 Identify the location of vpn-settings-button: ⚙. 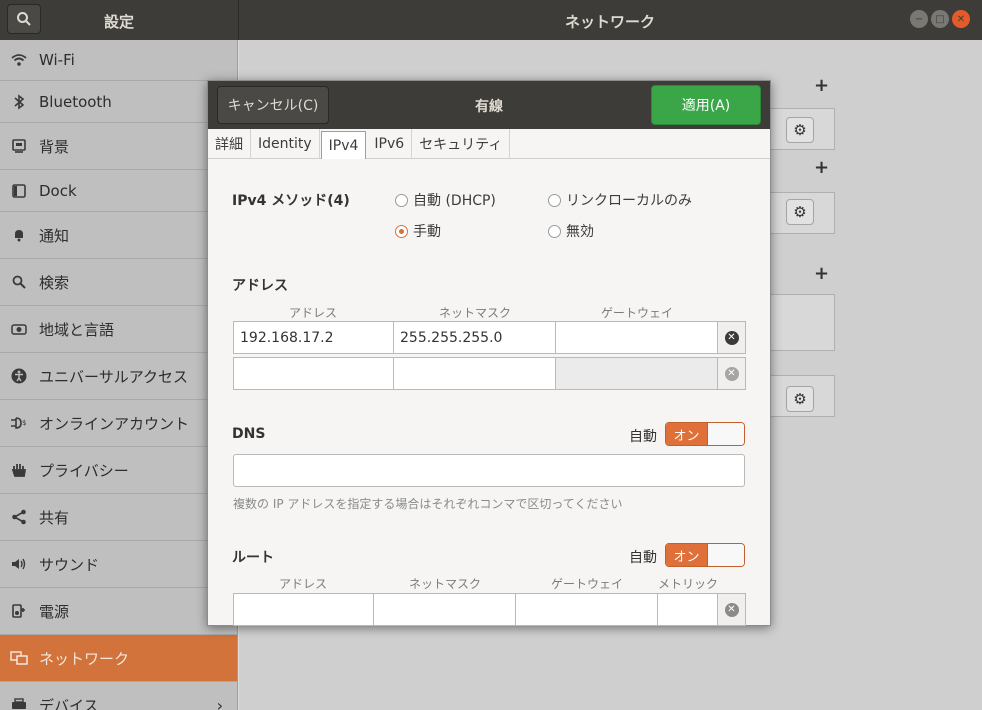
(800, 212).